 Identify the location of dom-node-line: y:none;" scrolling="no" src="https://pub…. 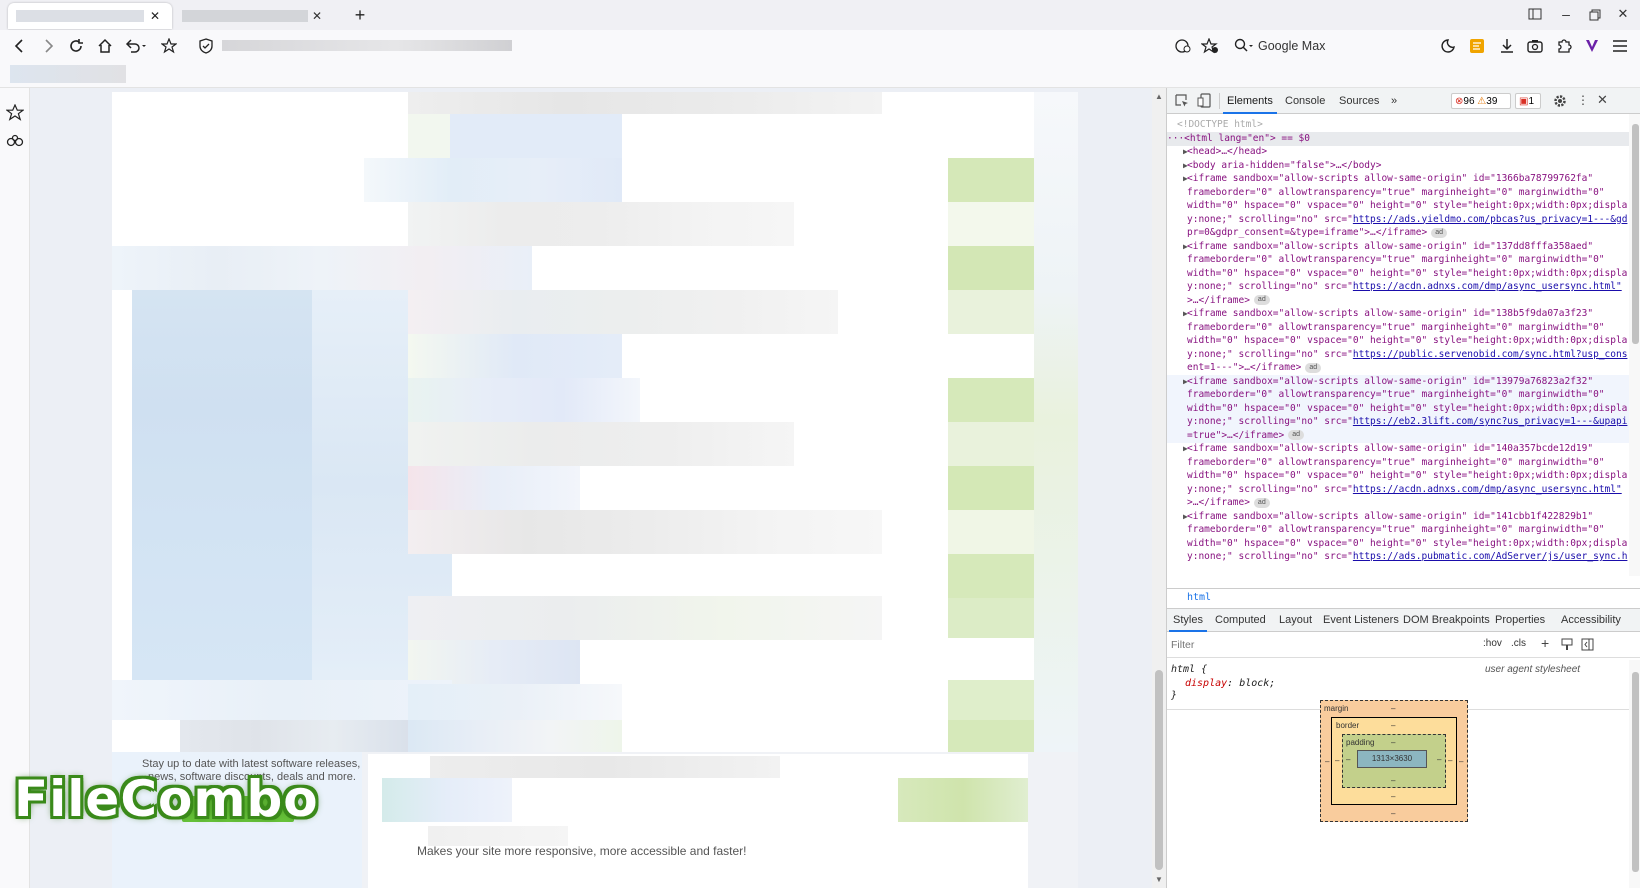
(1398, 355).